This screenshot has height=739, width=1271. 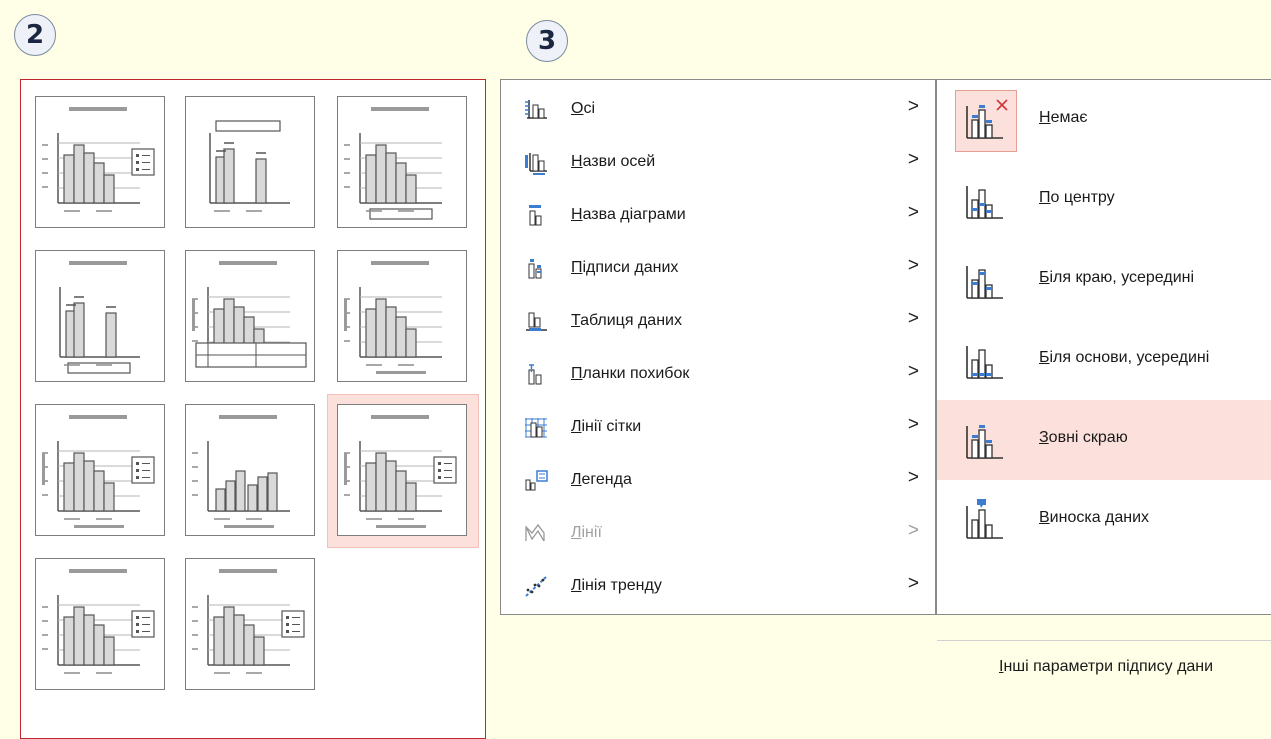 I want to click on menu-item-8: Легенда >, so click(x=718, y=481).